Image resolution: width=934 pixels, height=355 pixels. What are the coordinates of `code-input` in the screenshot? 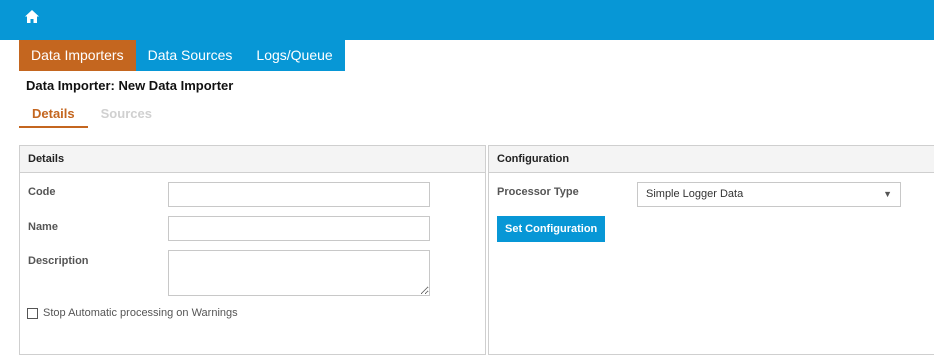 It's located at (299, 194).